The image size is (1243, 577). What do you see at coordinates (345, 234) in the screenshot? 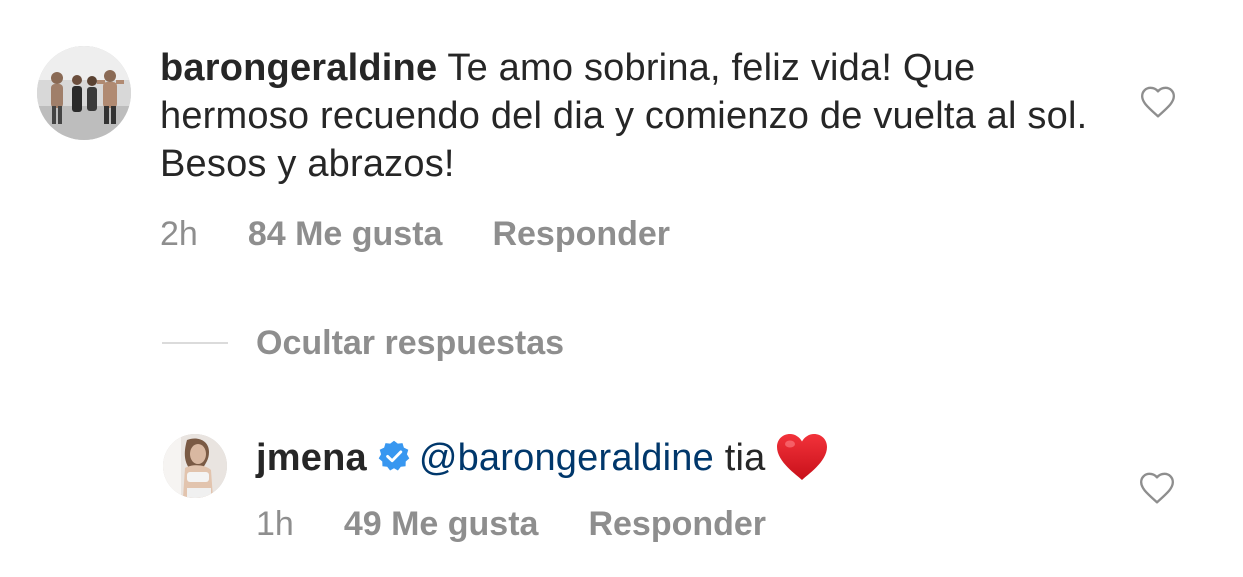
I see `comment-likes: 84 Me gusta` at bounding box center [345, 234].